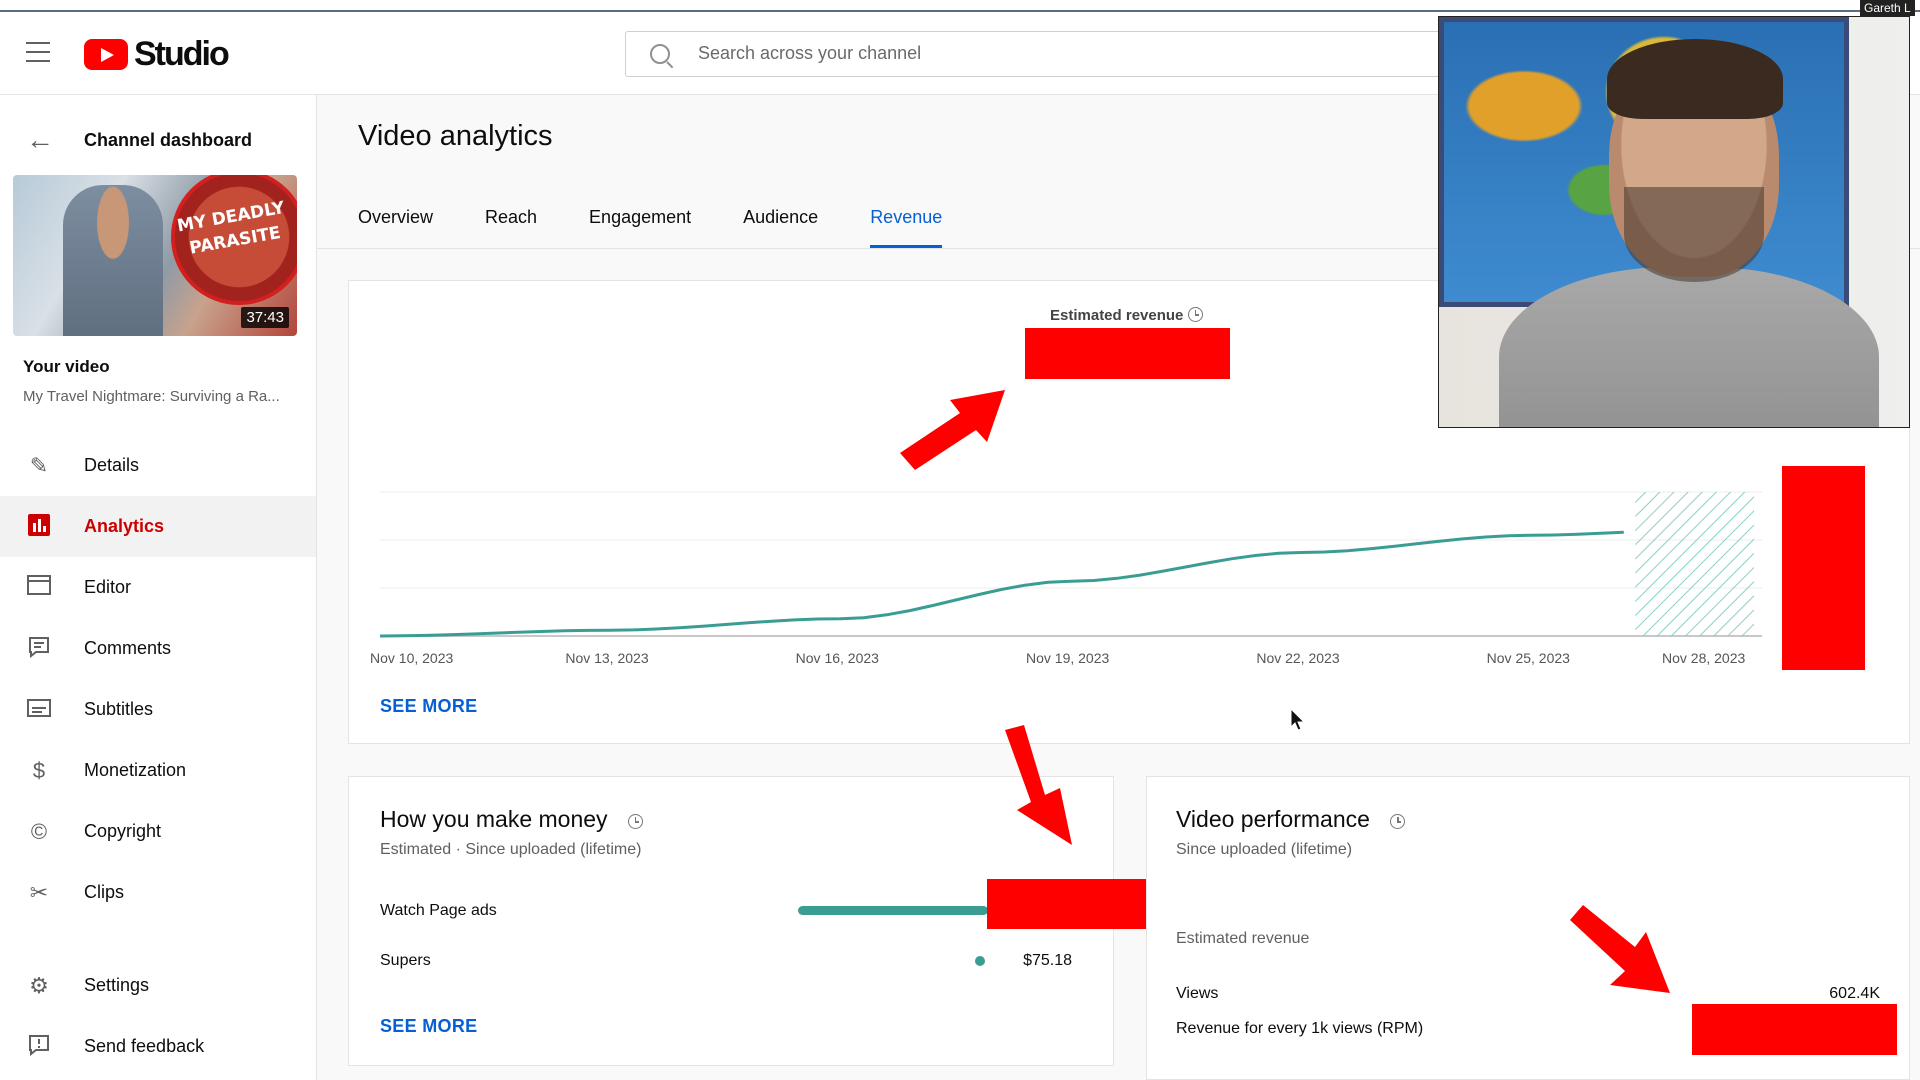 The width and height of the screenshot is (1920, 1080). Describe the element at coordinates (1854, 993) in the screenshot. I see `views-value: 602.4K` at that location.